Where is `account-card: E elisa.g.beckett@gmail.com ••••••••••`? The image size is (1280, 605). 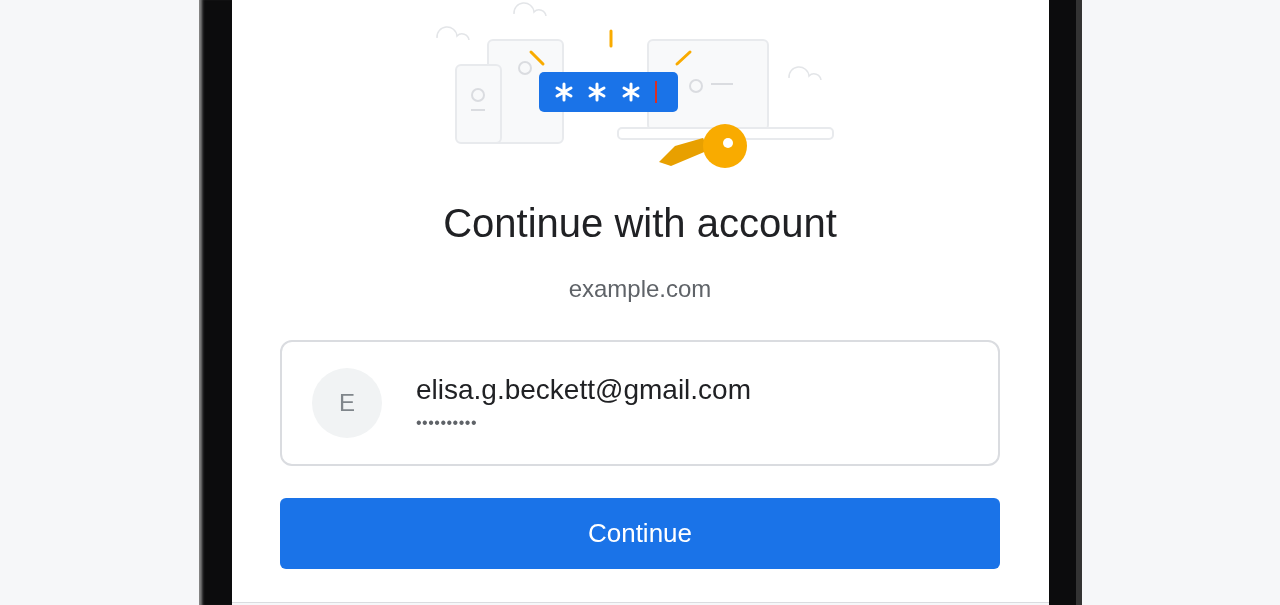 account-card: E elisa.g.beckett@gmail.com •••••••••• is located at coordinates (640, 403).